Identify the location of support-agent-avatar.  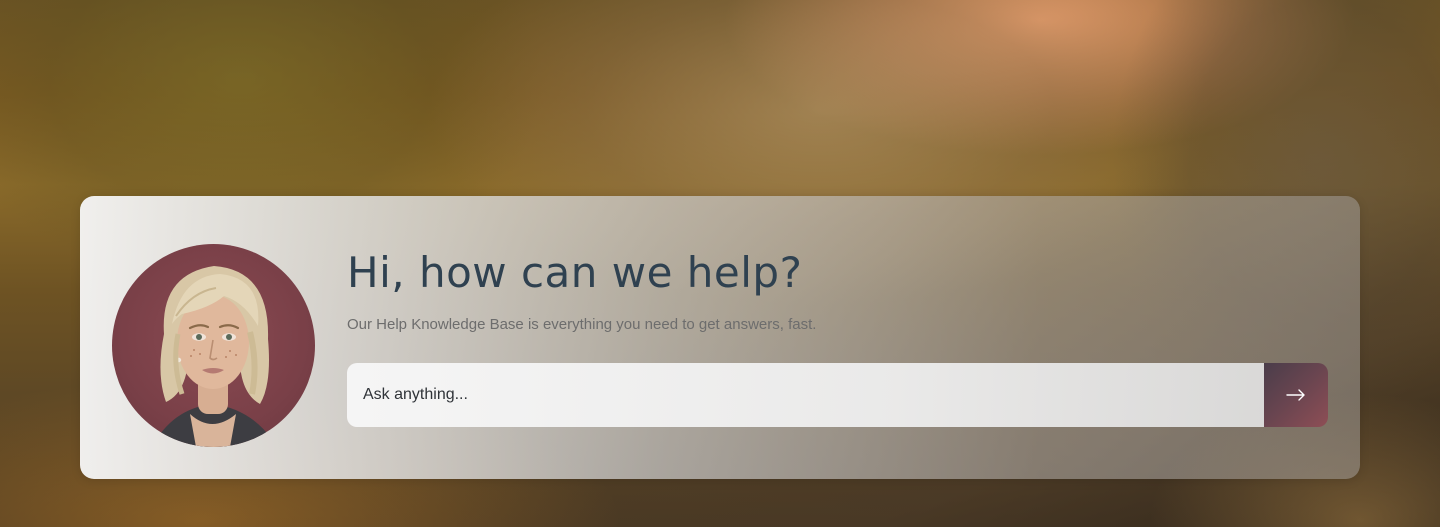
(213, 345).